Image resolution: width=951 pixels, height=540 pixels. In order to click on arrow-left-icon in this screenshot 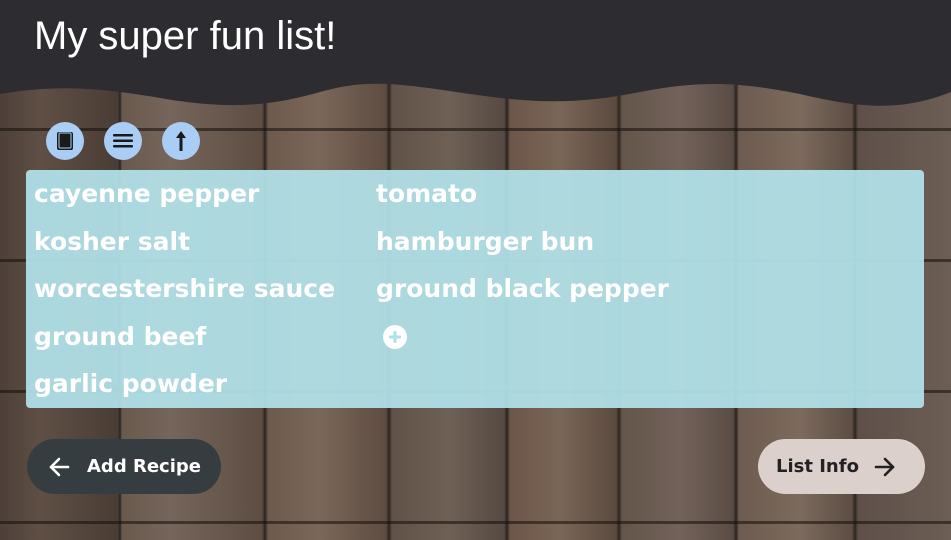, I will do `click(59, 466)`.